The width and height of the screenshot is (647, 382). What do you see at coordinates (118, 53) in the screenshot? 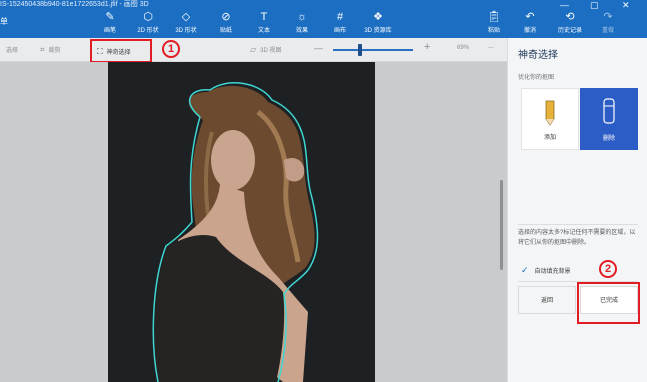
I see `magic-select-label: 神奇选择` at bounding box center [118, 53].